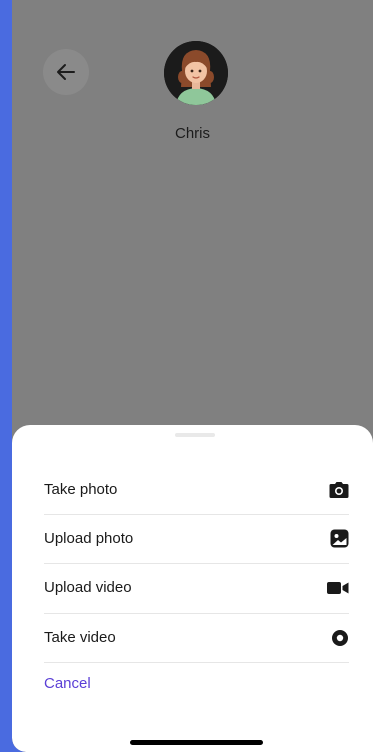 This screenshot has height=752, width=373. Describe the element at coordinates (195, 435) in the screenshot. I see `sheet-grabber` at that location.